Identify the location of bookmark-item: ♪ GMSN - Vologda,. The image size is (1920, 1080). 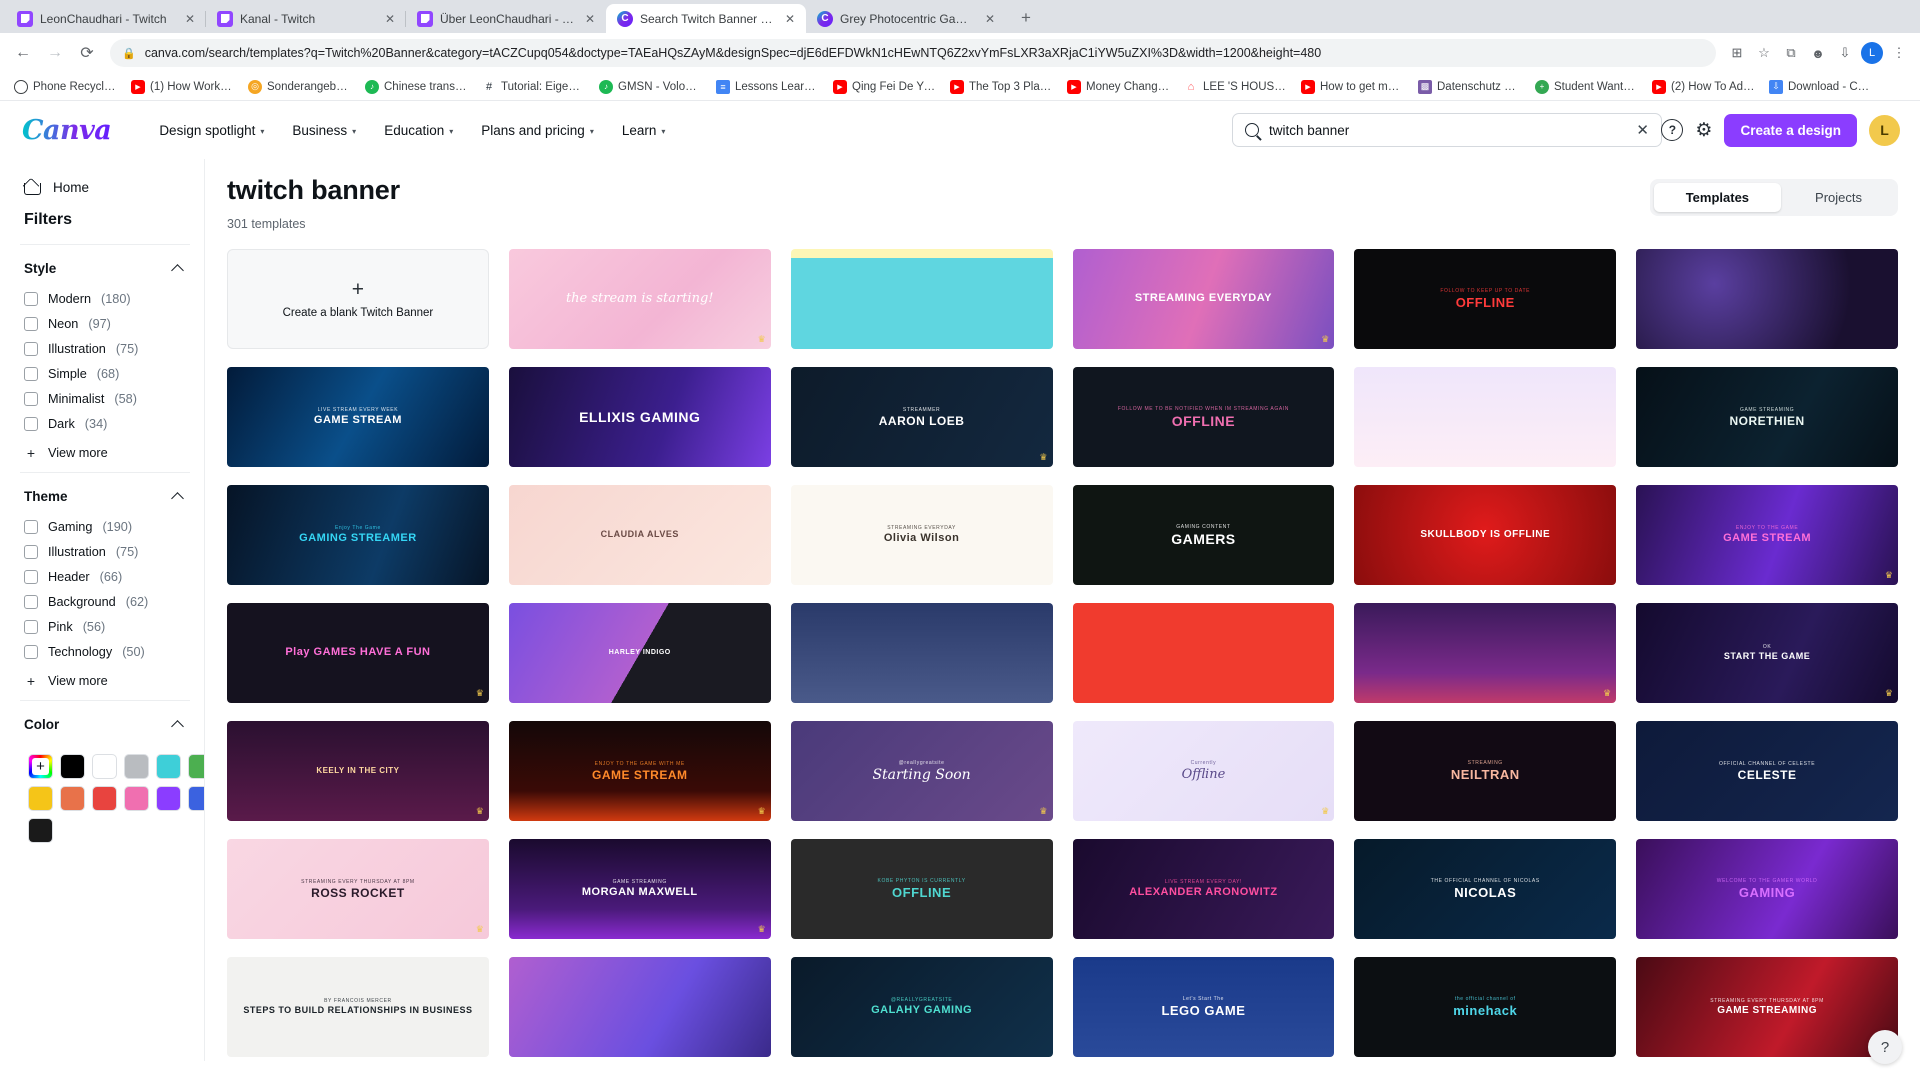
(650, 87).